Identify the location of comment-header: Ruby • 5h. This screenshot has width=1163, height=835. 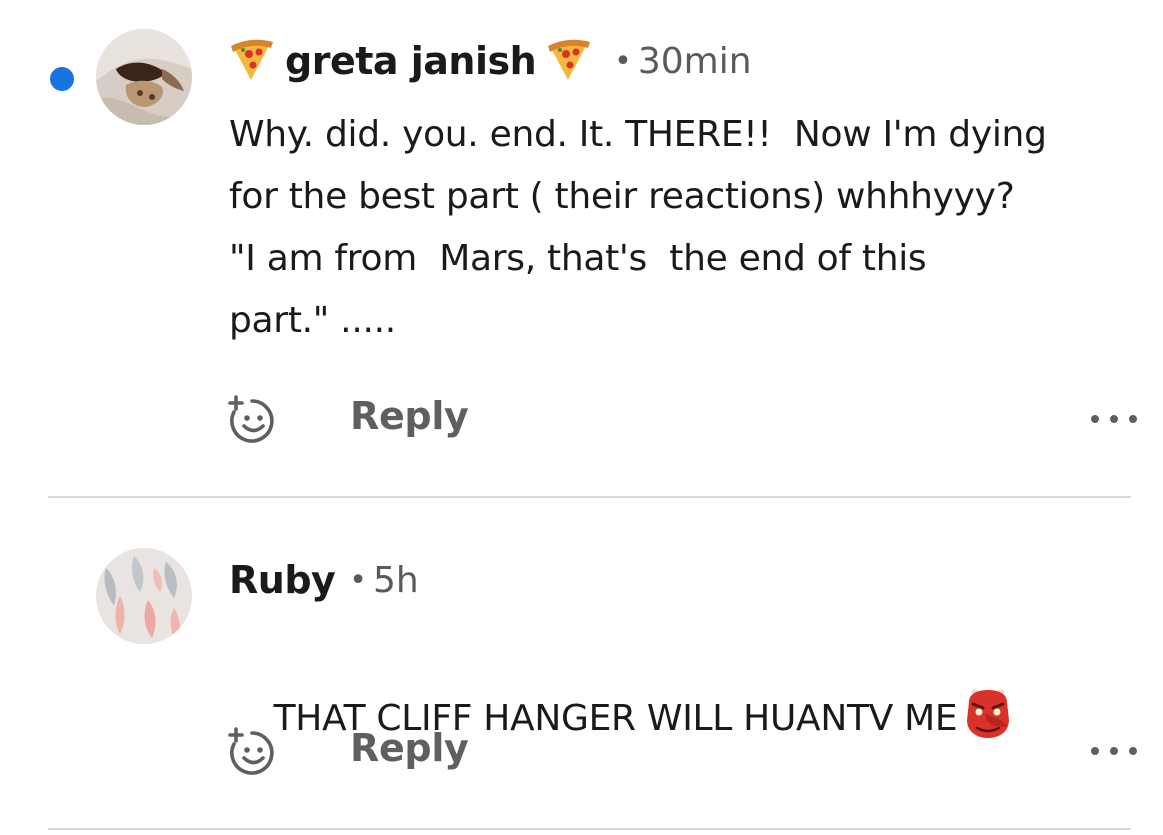
(324, 580).